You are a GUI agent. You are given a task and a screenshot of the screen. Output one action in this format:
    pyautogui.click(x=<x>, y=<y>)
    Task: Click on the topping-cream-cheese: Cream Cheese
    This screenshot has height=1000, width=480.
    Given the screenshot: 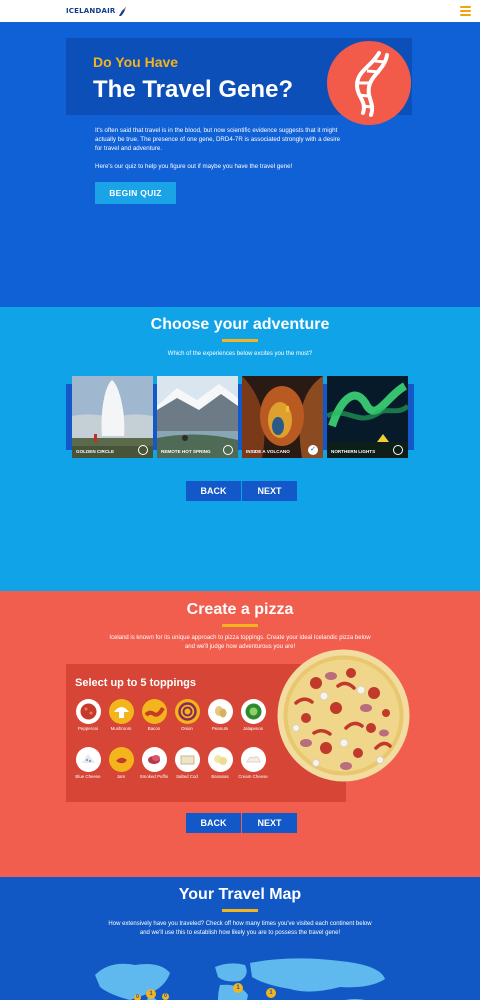 What is the action you would take?
    pyautogui.click(x=253, y=763)
    